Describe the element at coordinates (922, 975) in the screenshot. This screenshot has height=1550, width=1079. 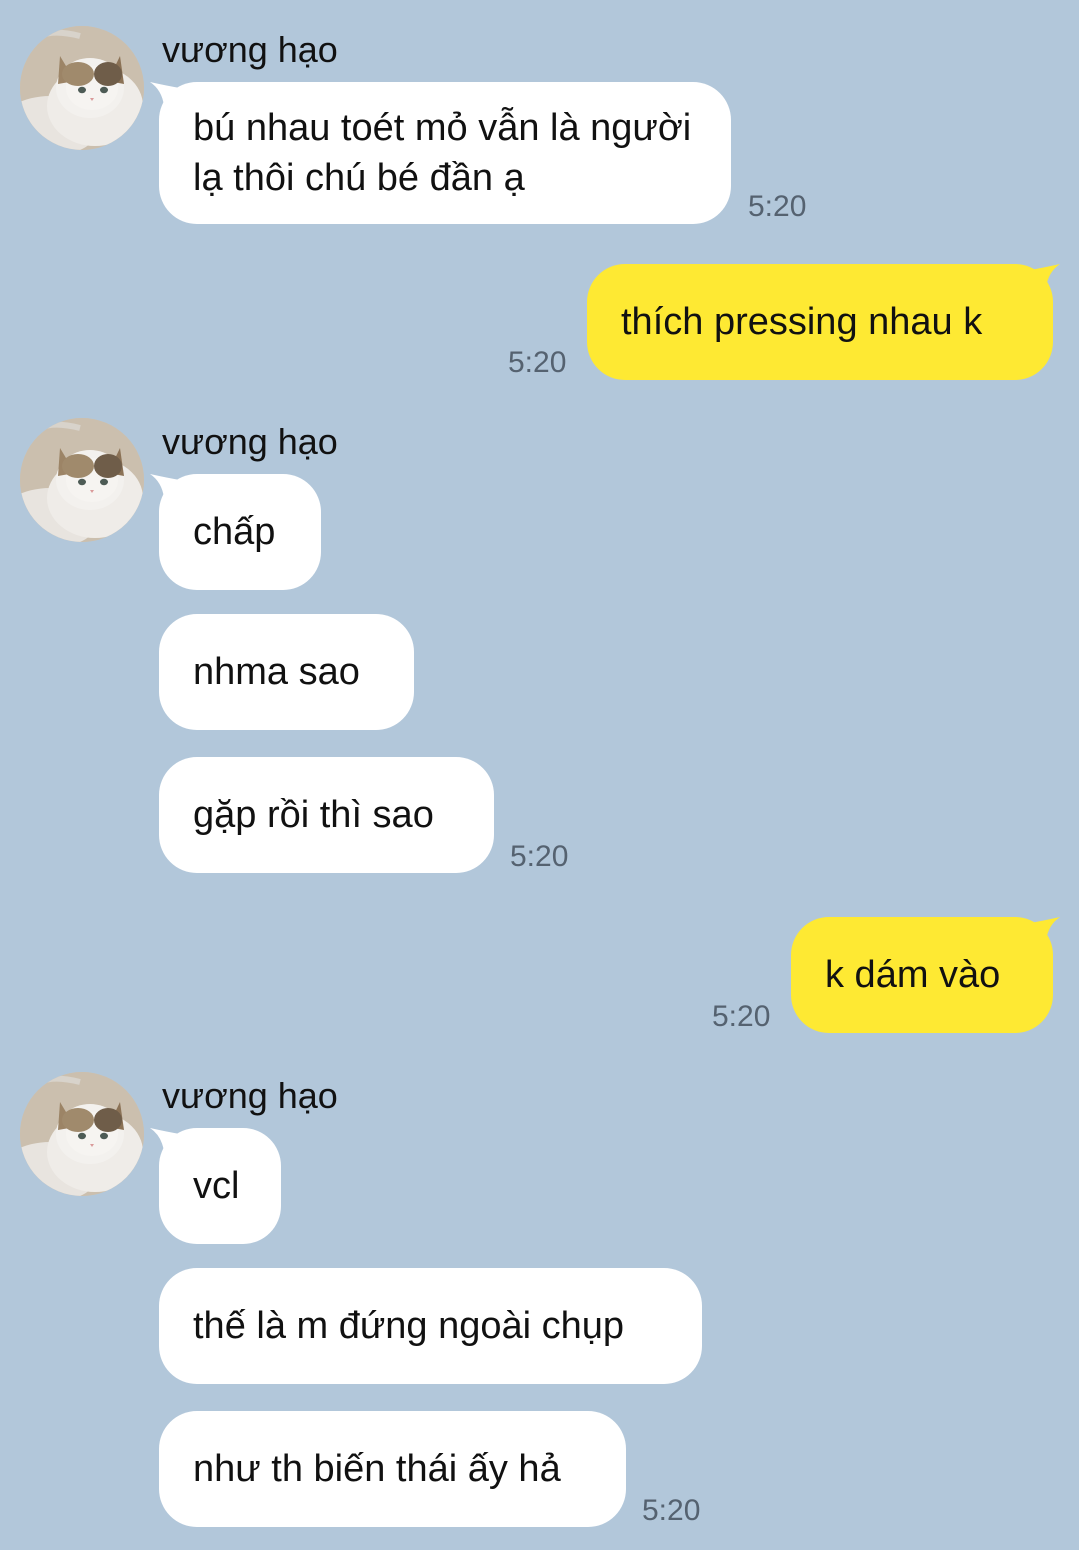
I see `outgoing-message: k dám vào` at that location.